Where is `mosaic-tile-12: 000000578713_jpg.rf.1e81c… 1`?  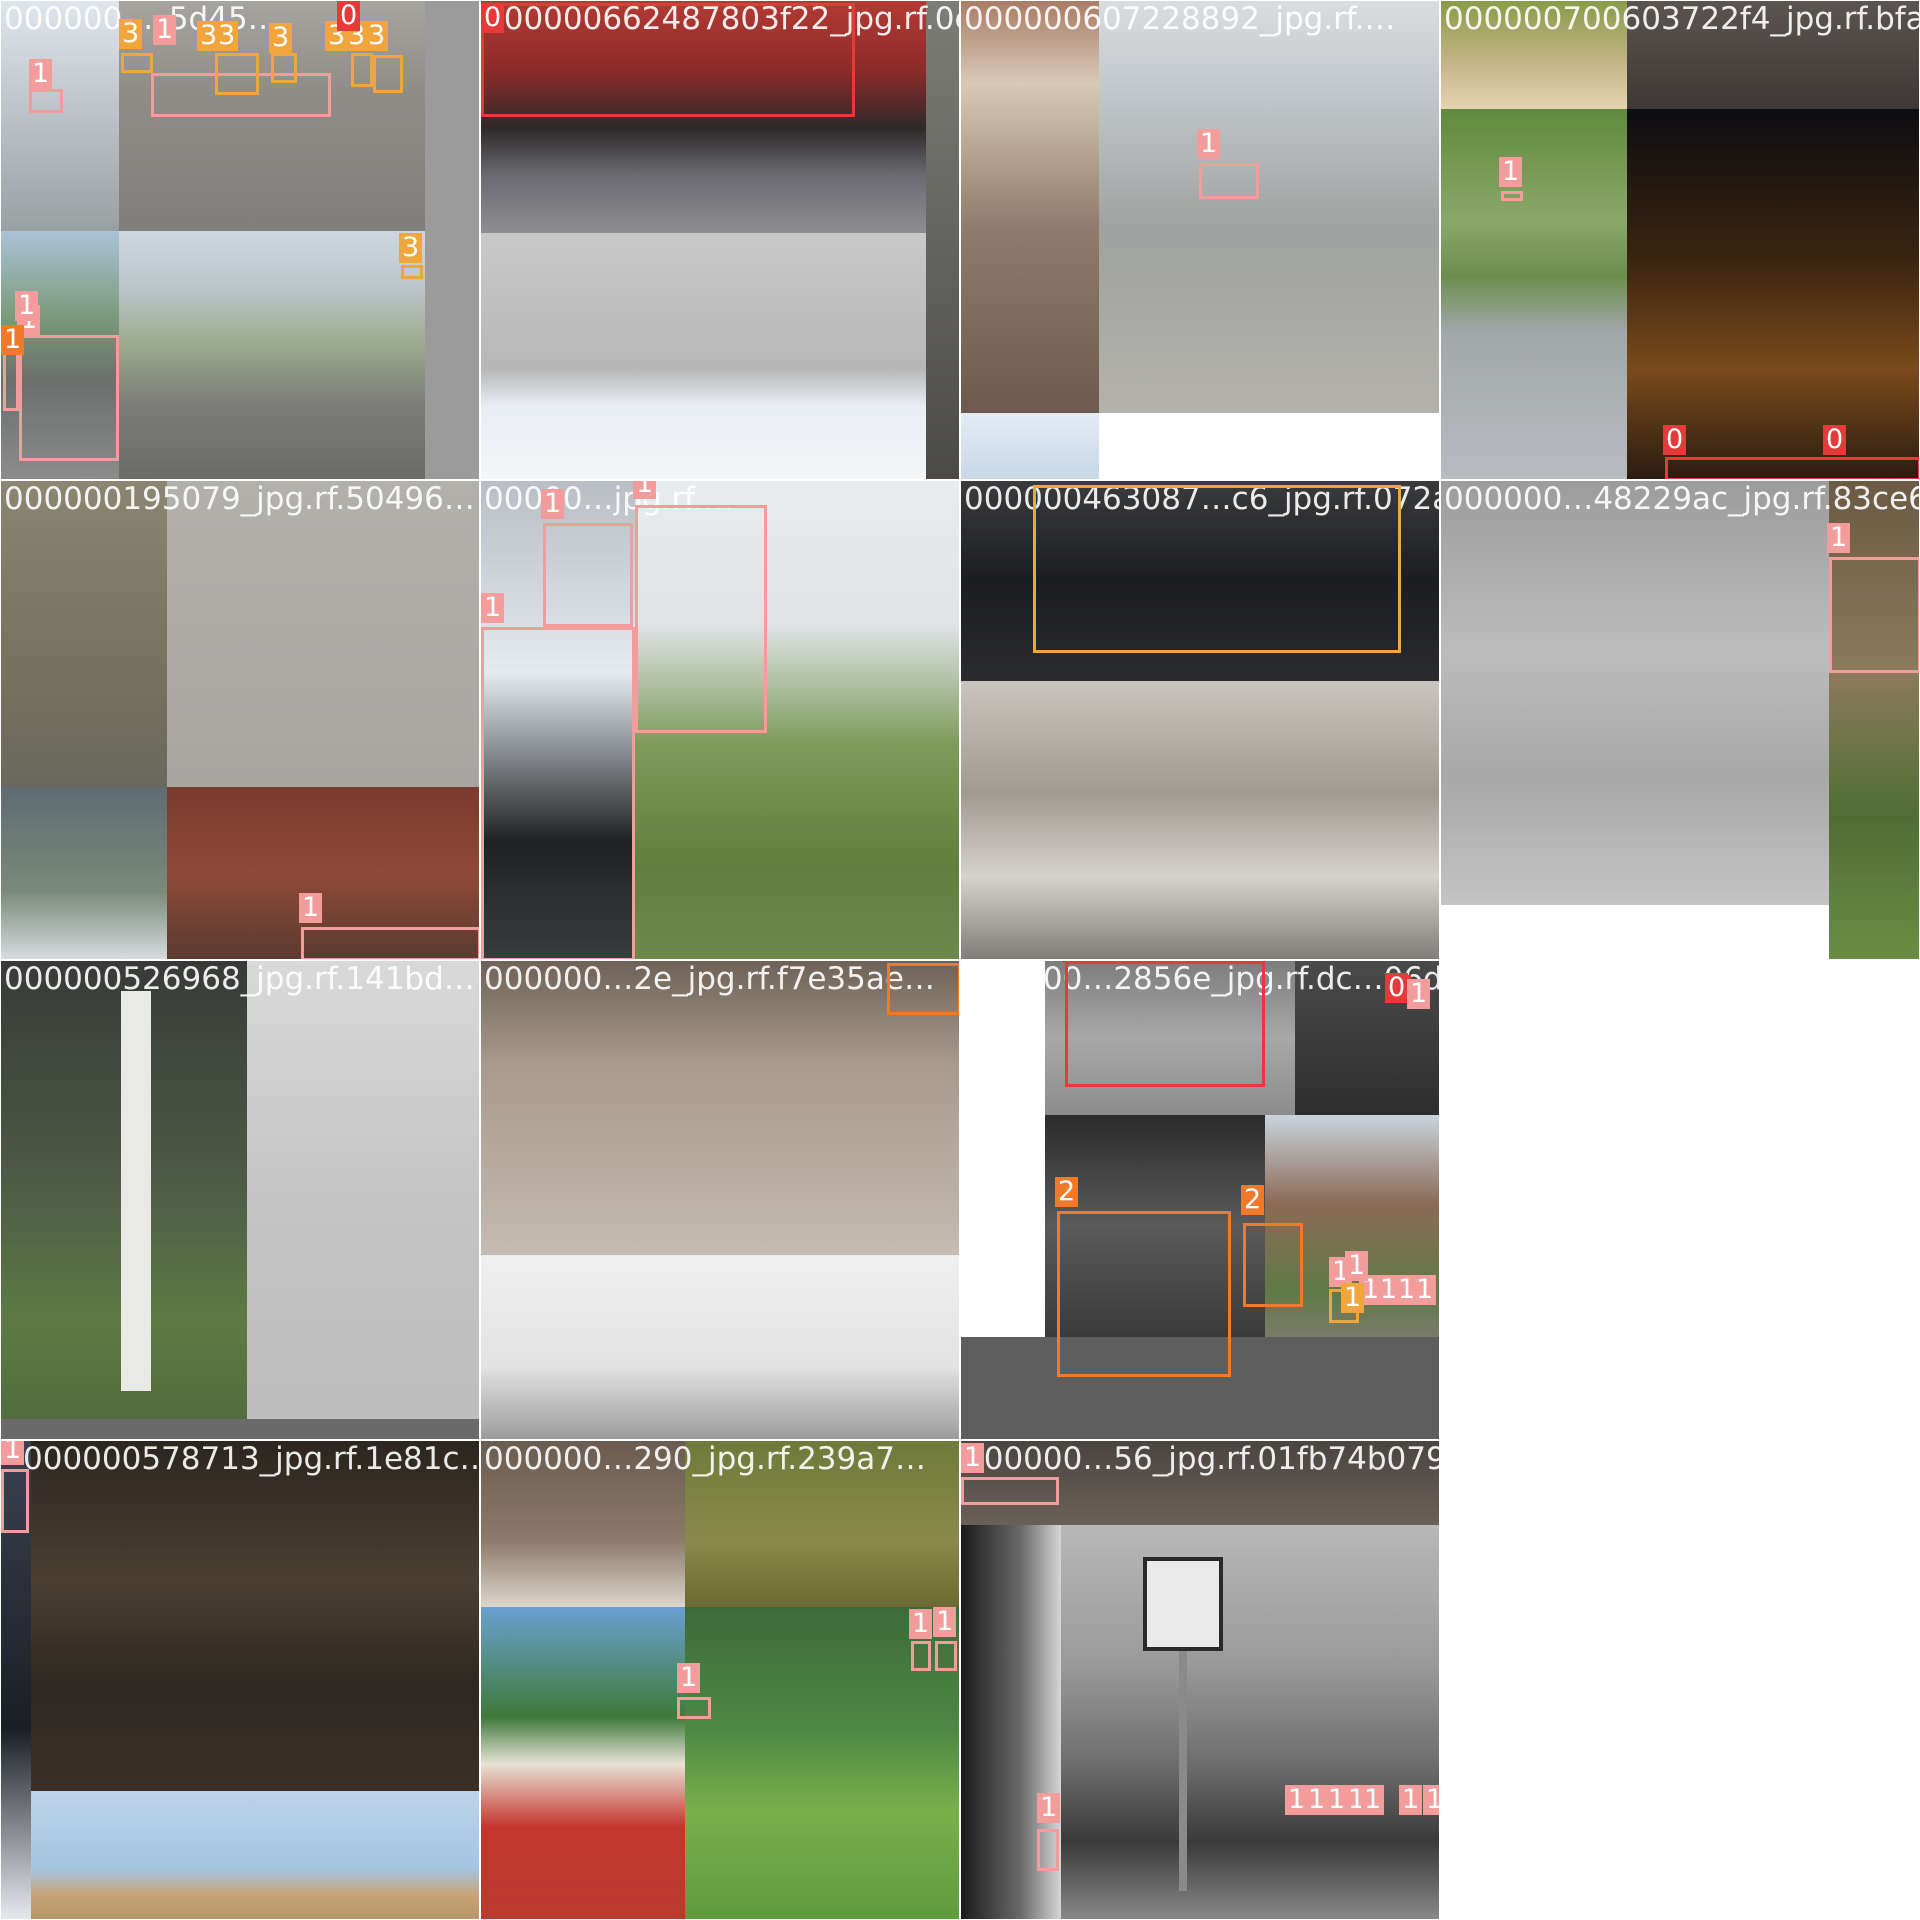 mosaic-tile-12: 000000578713_jpg.rf.1e81c… 1 is located at coordinates (240, 1680).